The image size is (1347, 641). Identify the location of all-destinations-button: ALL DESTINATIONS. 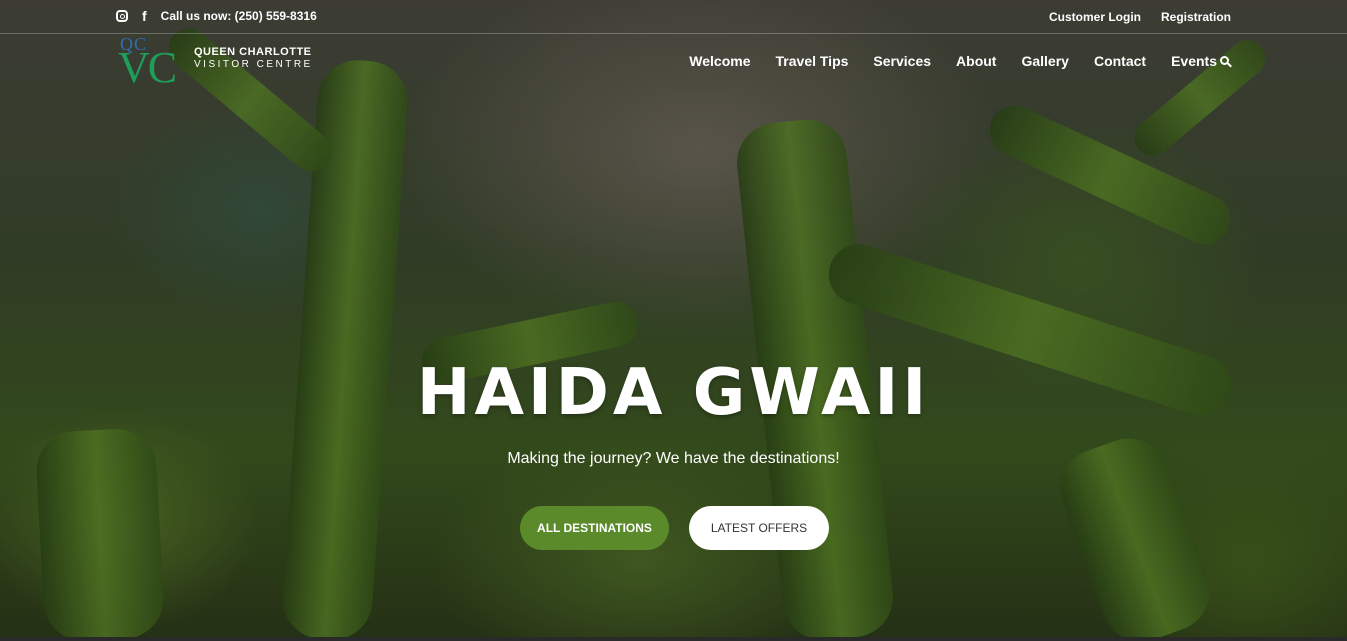
(594, 528).